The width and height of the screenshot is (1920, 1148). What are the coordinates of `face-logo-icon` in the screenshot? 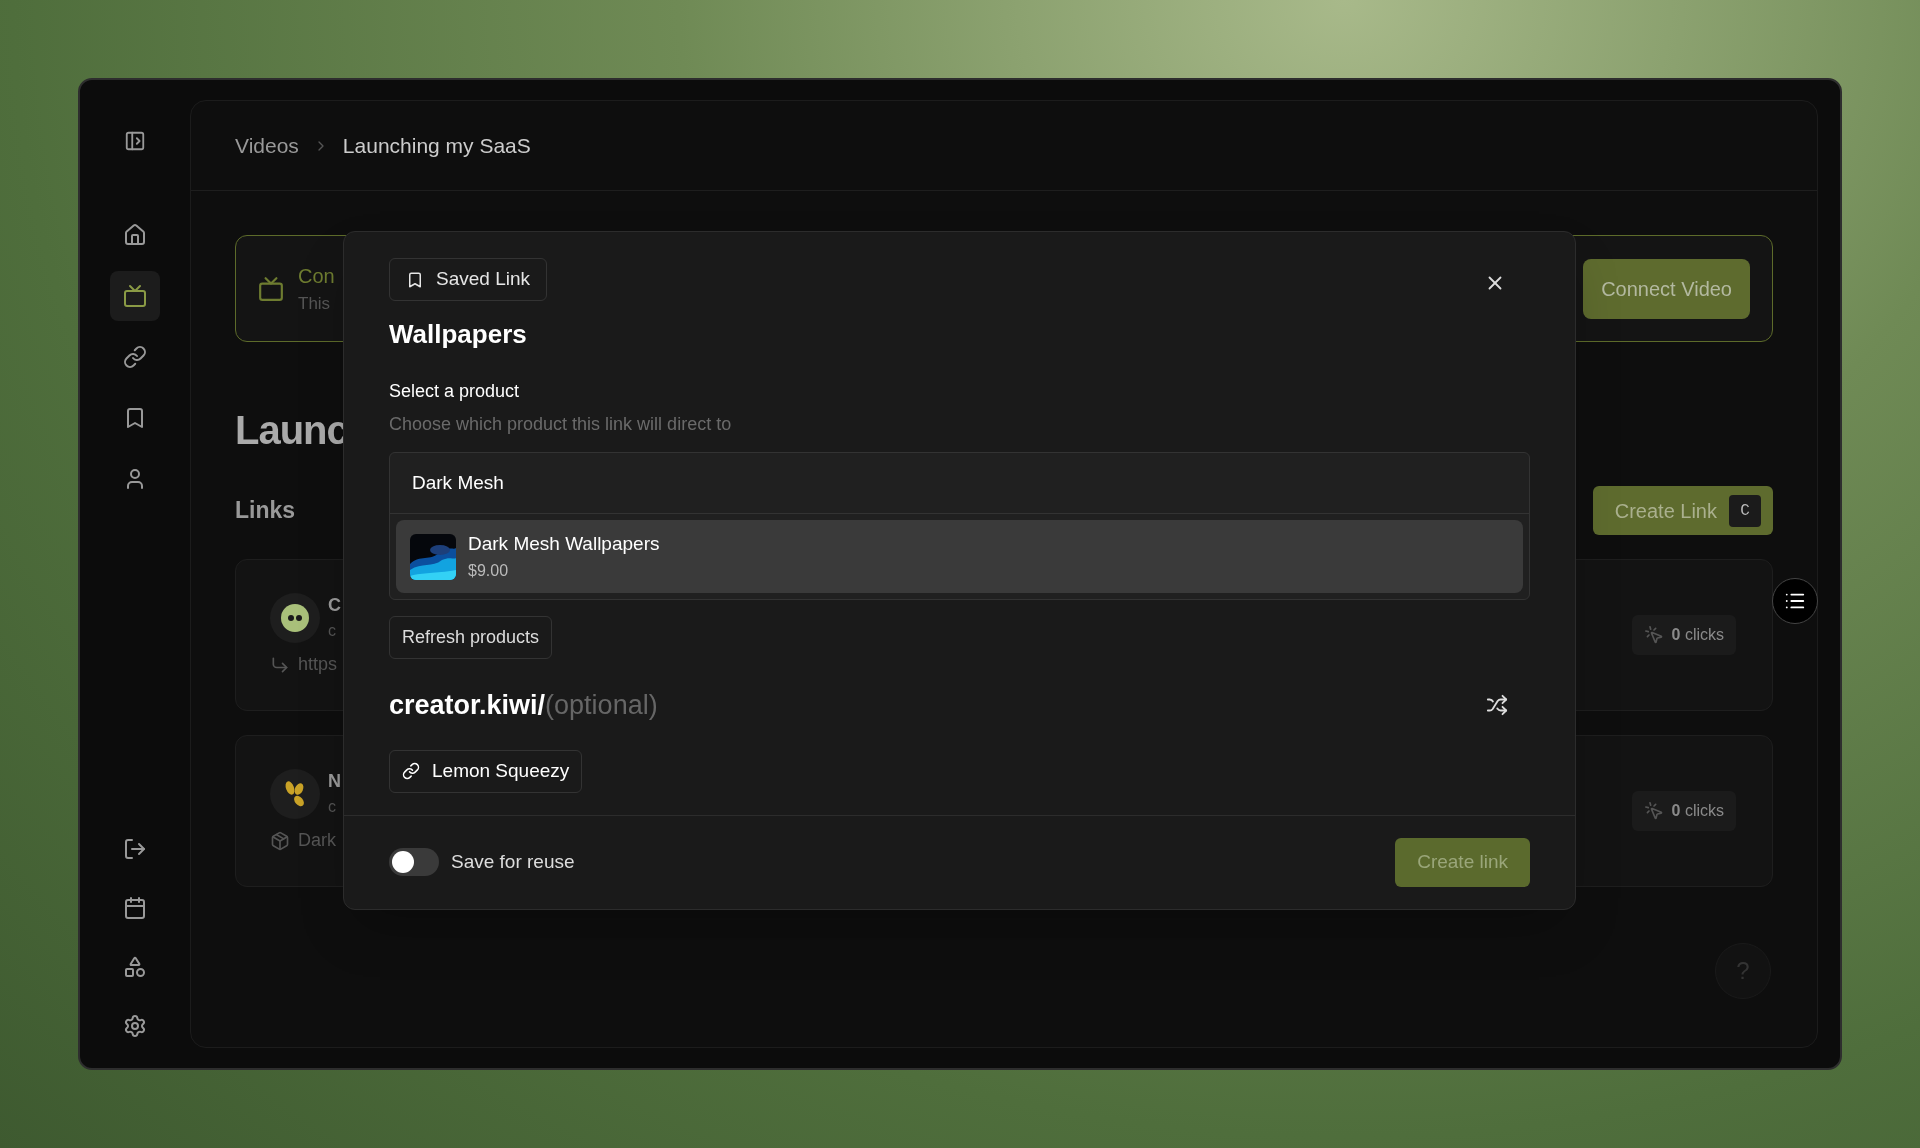 It's located at (295, 617).